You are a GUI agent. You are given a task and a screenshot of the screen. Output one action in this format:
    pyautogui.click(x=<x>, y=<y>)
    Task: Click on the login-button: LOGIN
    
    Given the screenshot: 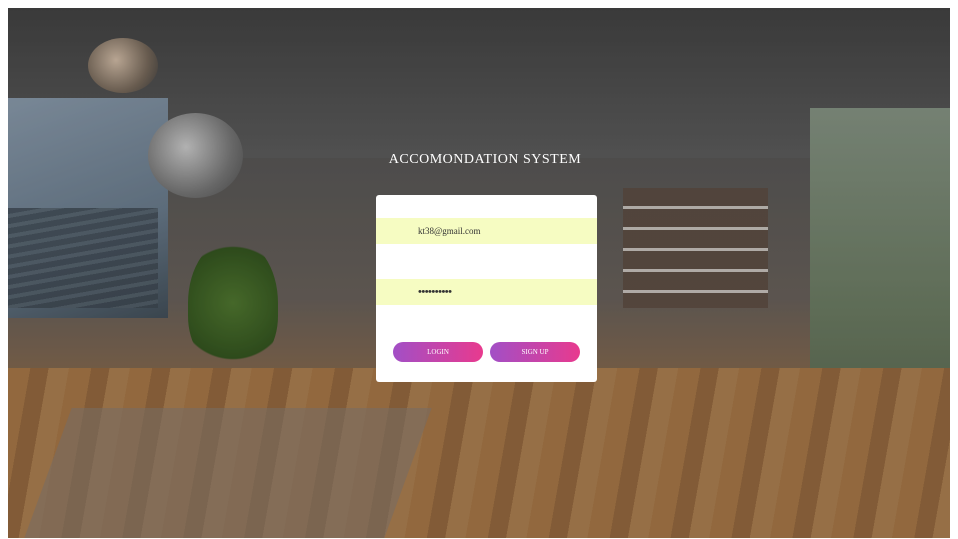 What is the action you would take?
    pyautogui.click(x=438, y=352)
    